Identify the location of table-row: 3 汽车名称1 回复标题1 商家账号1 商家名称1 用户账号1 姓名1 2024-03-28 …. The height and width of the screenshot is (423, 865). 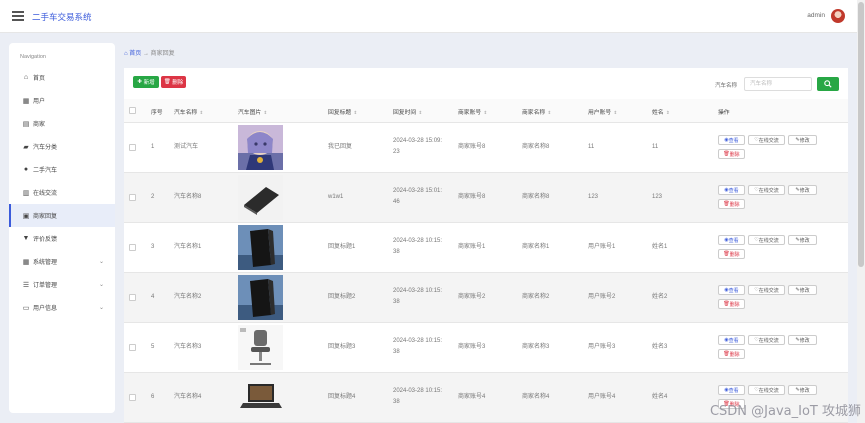
(486, 248).